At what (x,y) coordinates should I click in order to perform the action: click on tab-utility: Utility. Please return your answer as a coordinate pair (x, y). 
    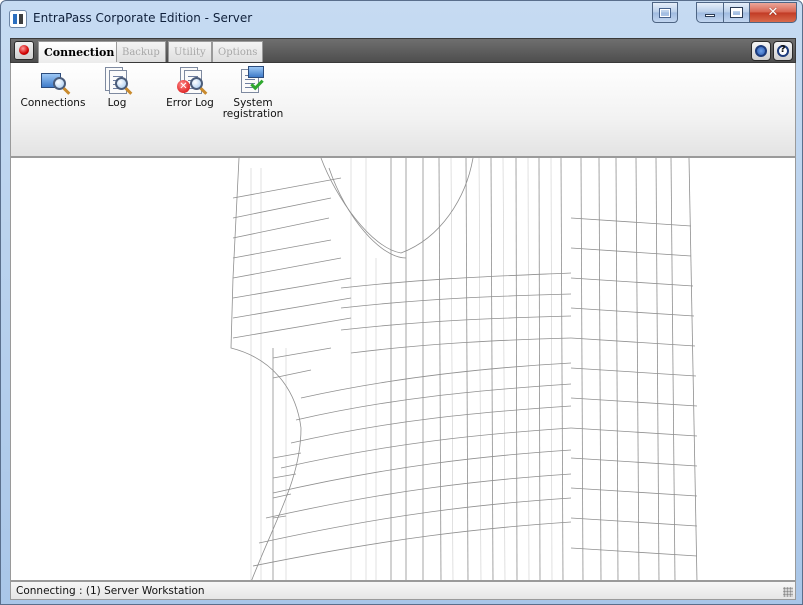
    Looking at the image, I should click on (190, 51).